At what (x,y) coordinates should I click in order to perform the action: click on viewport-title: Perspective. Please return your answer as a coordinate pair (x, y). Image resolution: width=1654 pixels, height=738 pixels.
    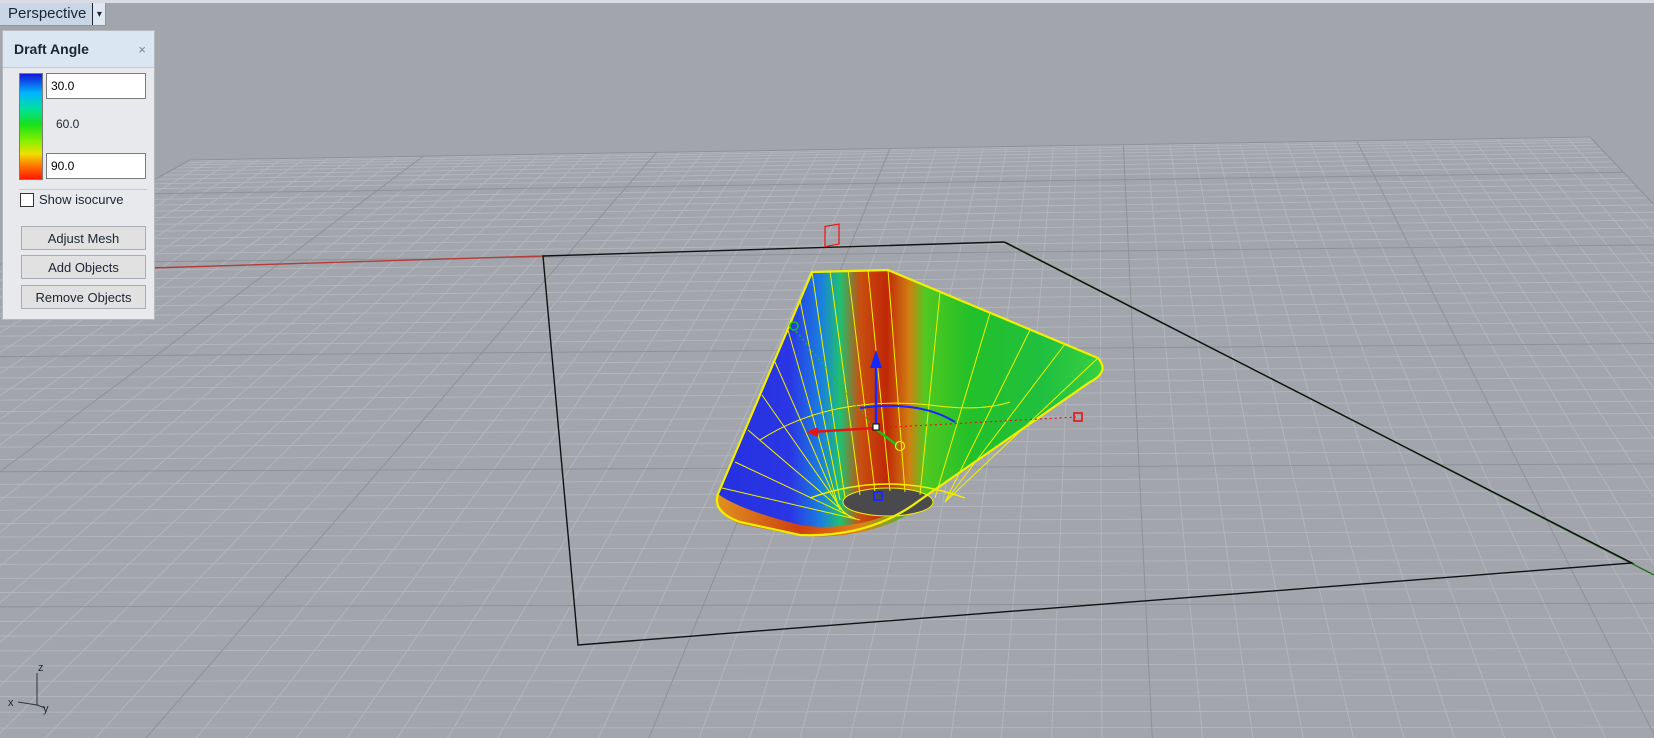
    Looking at the image, I should click on (46, 14).